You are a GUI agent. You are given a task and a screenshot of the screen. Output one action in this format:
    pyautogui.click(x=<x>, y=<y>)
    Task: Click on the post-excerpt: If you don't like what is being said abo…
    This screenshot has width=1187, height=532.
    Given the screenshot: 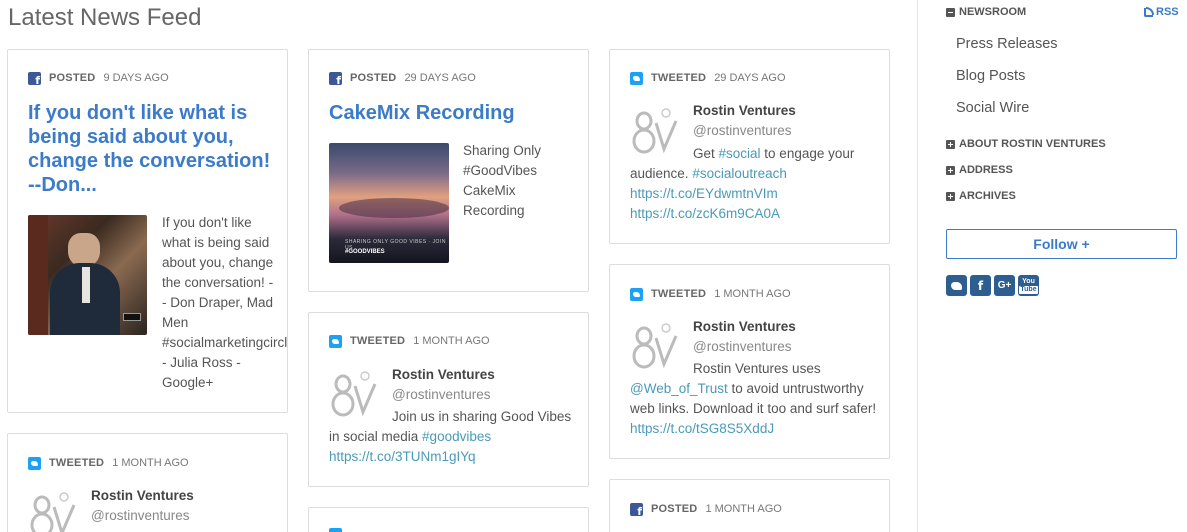 What is the action you would take?
    pyautogui.click(x=225, y=302)
    